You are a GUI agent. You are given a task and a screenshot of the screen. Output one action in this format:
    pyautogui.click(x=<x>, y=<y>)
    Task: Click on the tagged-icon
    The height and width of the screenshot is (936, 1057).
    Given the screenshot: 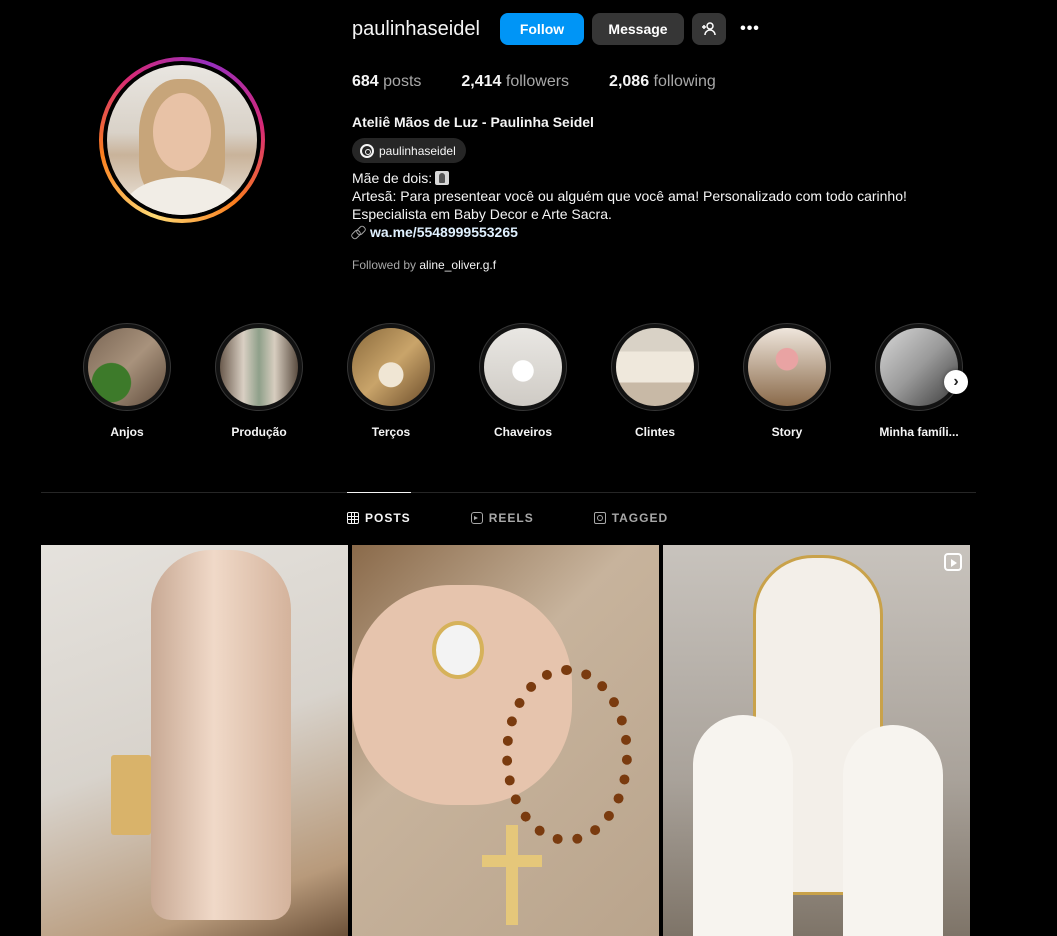 What is the action you would take?
    pyautogui.click(x=599, y=518)
    